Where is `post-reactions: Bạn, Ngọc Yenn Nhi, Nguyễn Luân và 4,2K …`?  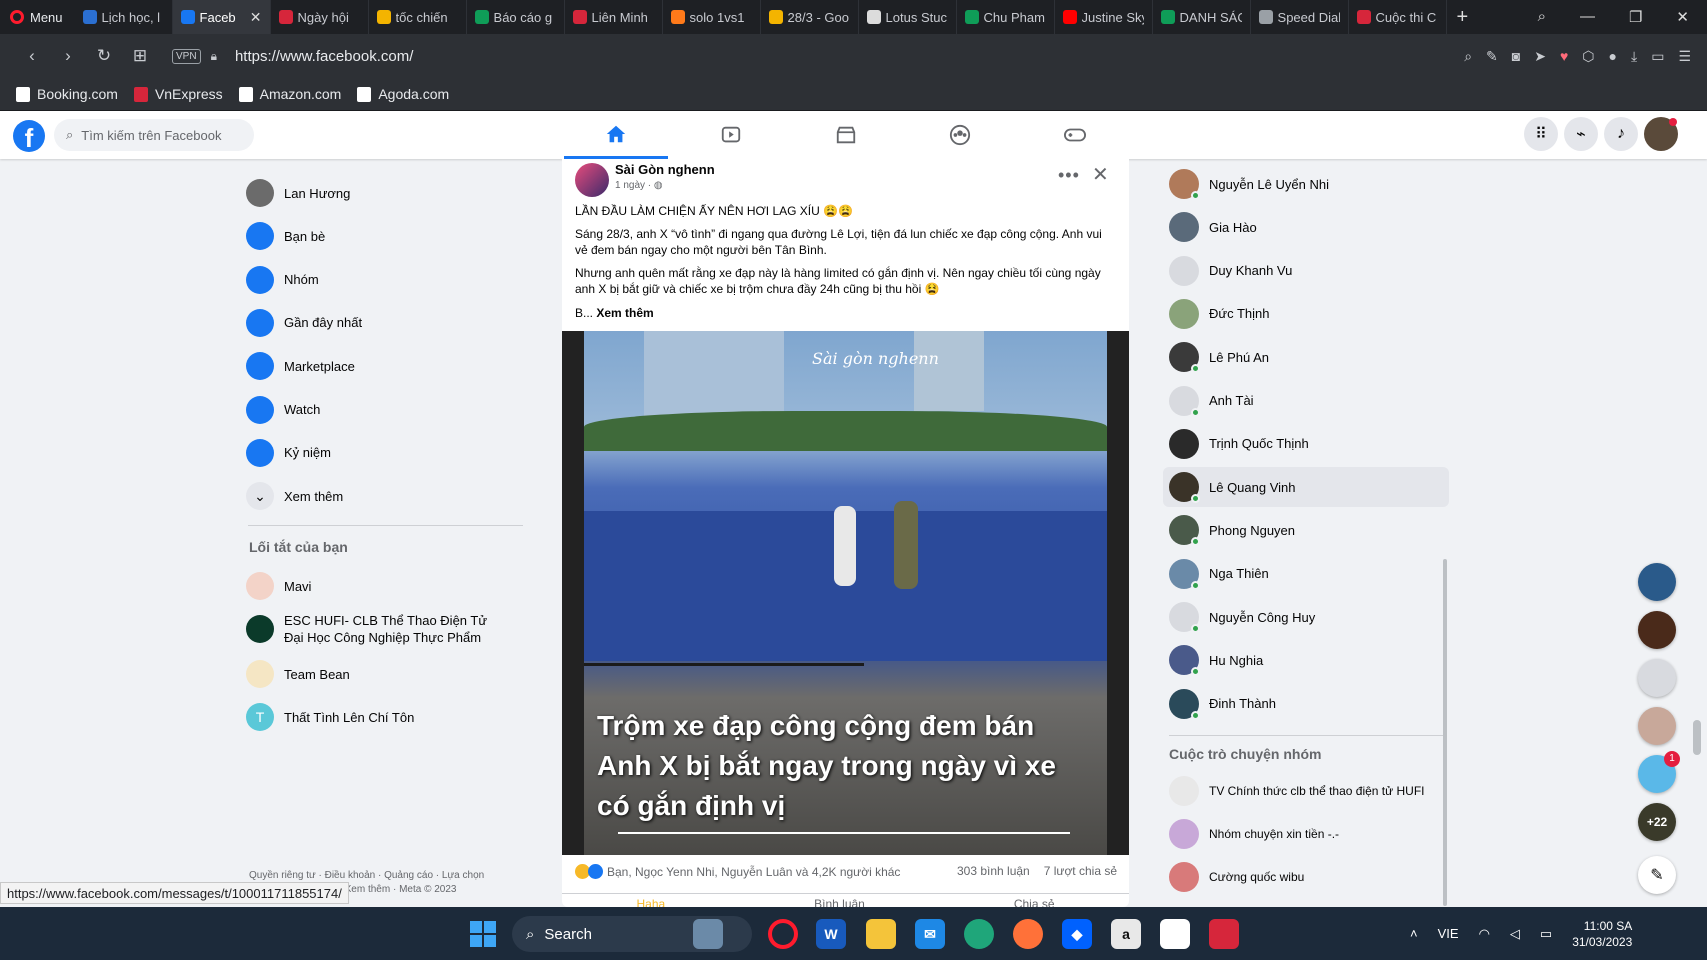 post-reactions: Bạn, Ngọc Yenn Nhi, Nguyễn Luân và 4,2K … is located at coordinates (737, 871).